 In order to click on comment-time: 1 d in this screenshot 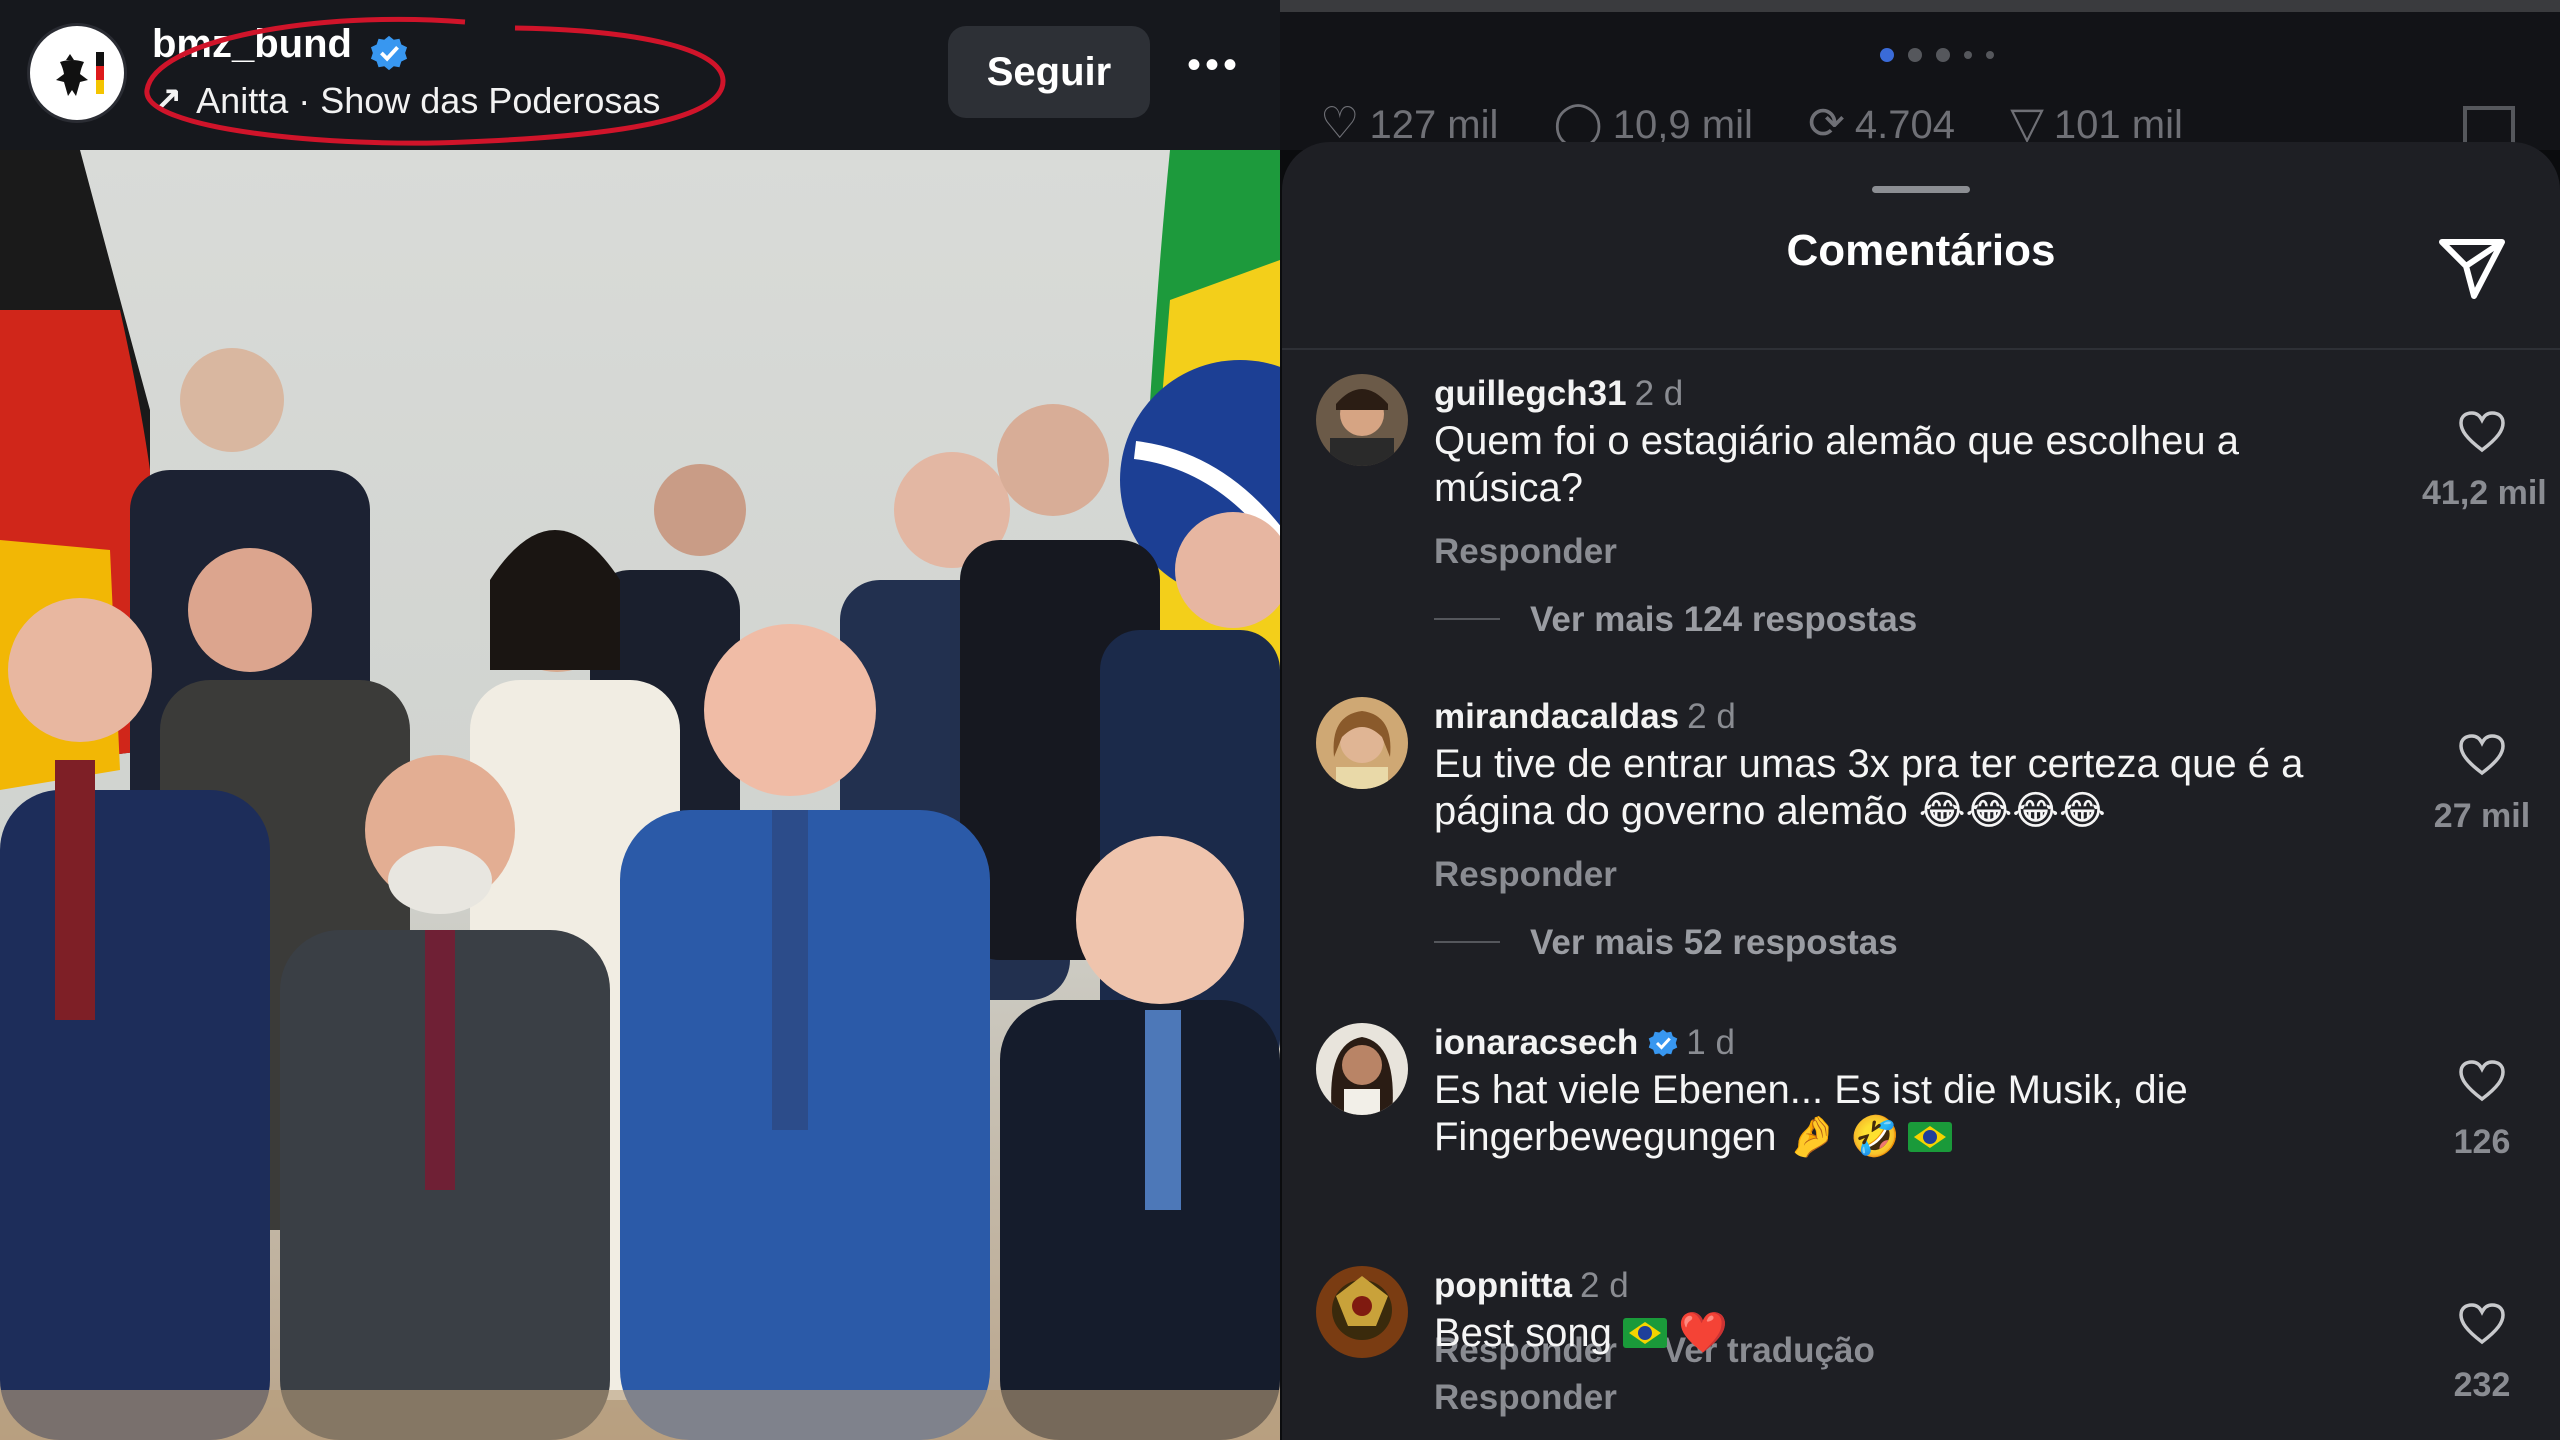, I will do `click(1710, 1042)`.